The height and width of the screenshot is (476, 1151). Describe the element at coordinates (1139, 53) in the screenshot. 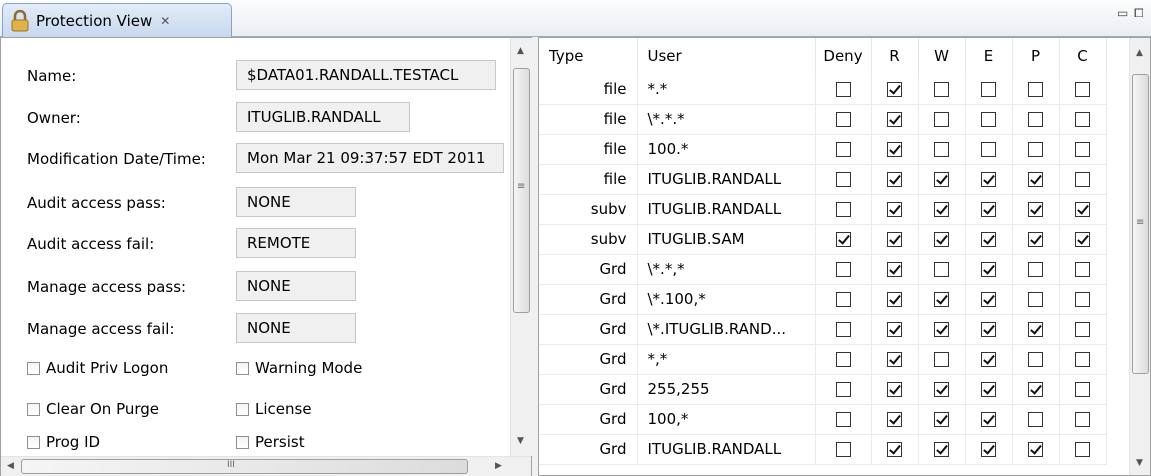

I see `scroll-up-arrow-icon: ▲` at that location.